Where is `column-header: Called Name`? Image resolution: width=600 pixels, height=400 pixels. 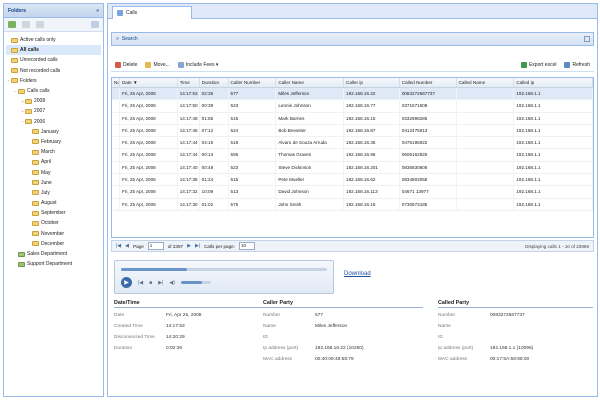 column-header: Called Name is located at coordinates (486, 82).